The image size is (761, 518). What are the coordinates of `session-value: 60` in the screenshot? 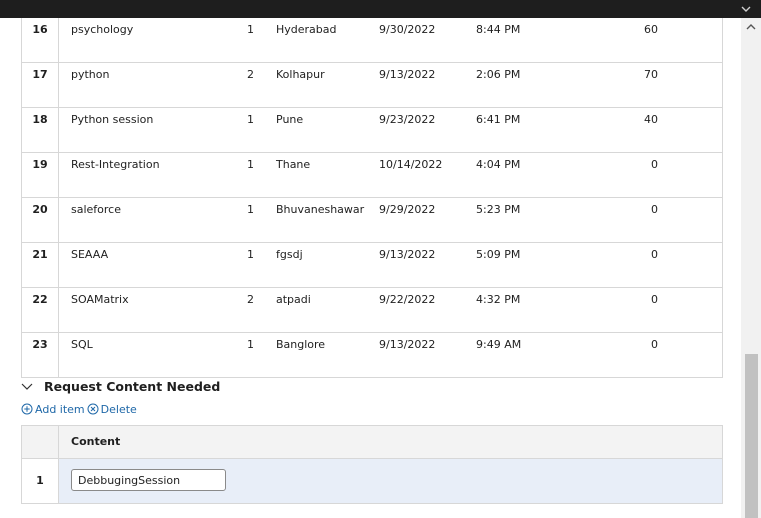 It's located at (651, 29).